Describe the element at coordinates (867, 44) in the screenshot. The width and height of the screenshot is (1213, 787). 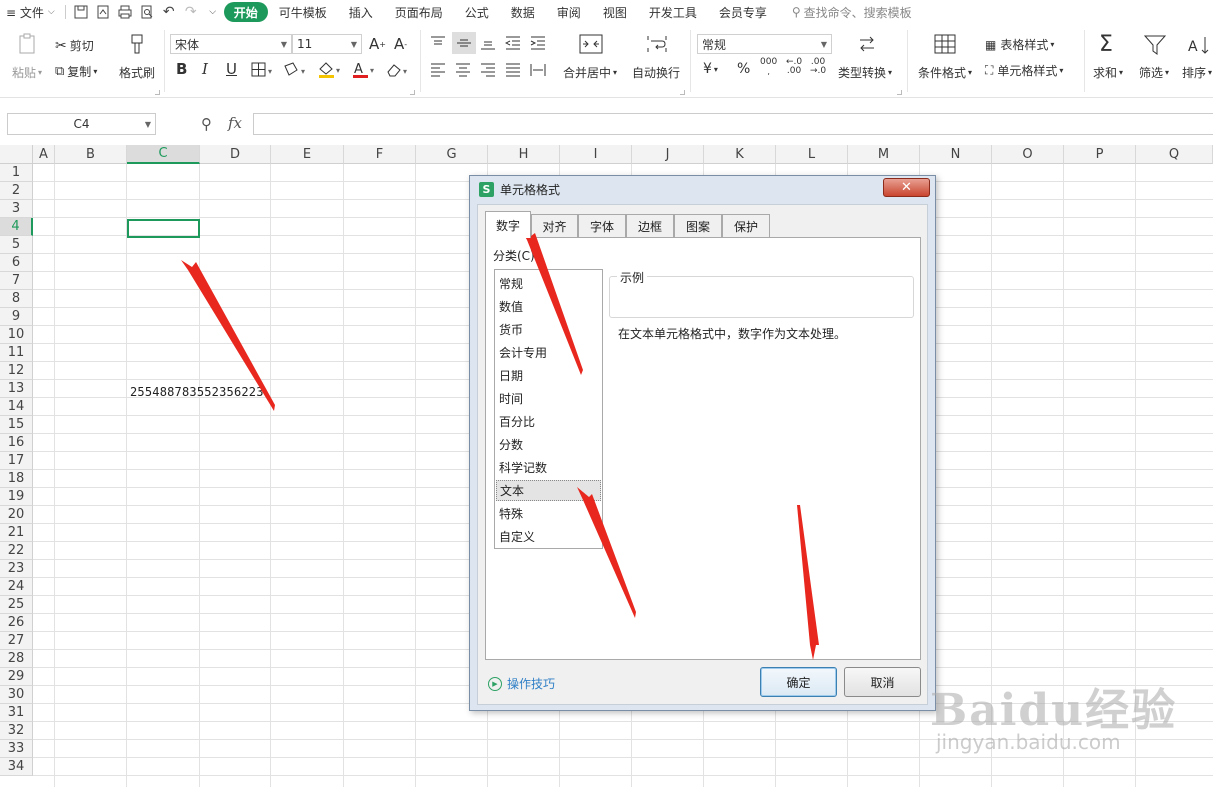
I see `type-convert-icon` at that location.